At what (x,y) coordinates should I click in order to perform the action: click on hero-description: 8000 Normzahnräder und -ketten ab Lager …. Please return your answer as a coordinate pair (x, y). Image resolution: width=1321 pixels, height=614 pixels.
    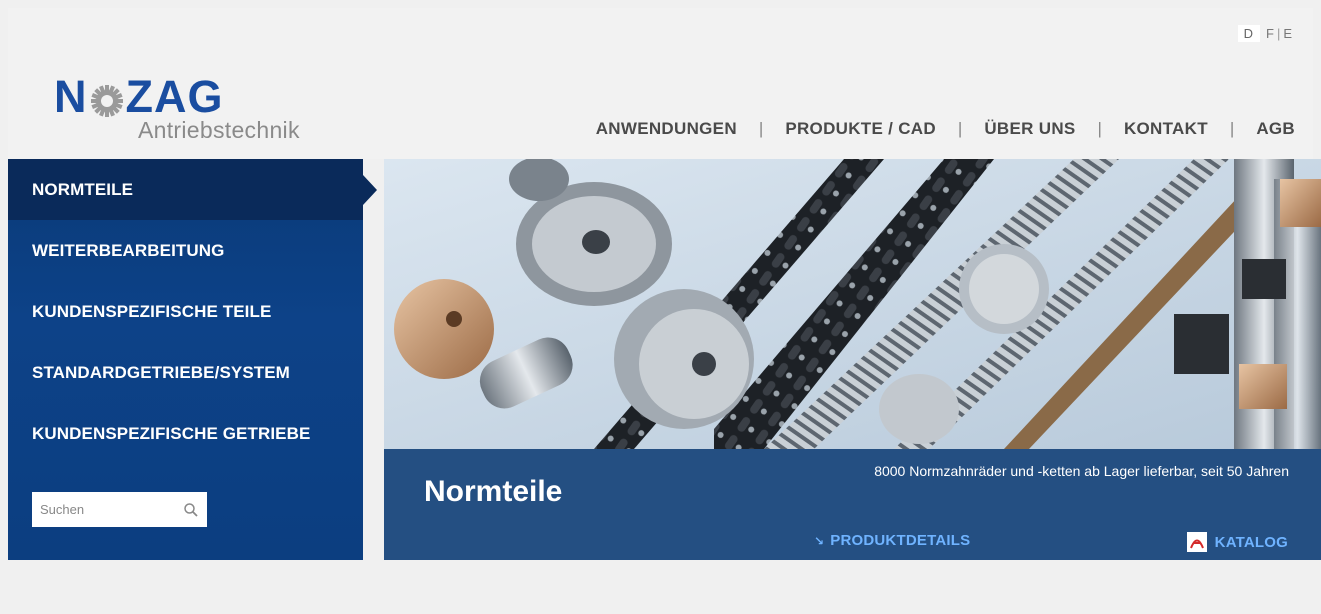
    Looking at the image, I should click on (1081, 471).